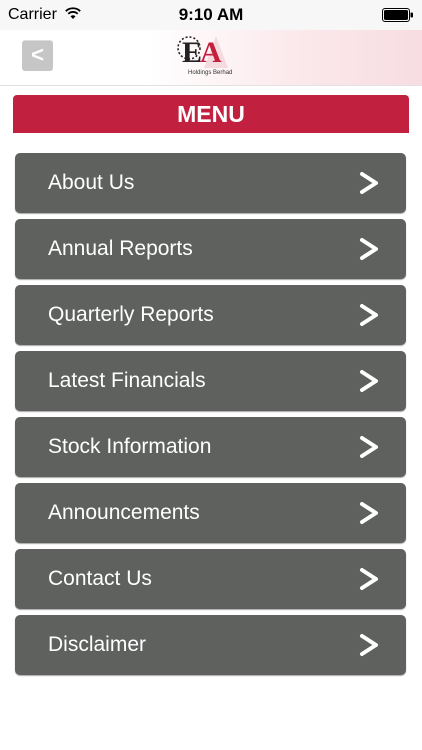  I want to click on menu-item-annual-reports: Annual Reports, so click(210, 249).